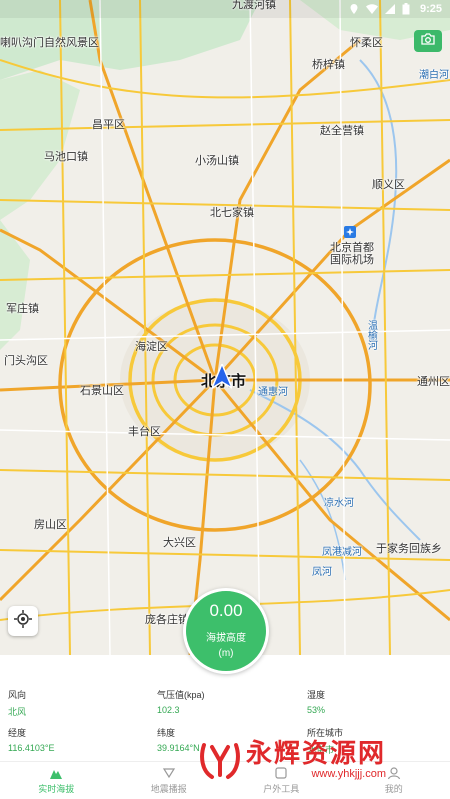  Describe the element at coordinates (17, 703) in the screenshot. I see `wind-cell: 风向 北风` at that location.